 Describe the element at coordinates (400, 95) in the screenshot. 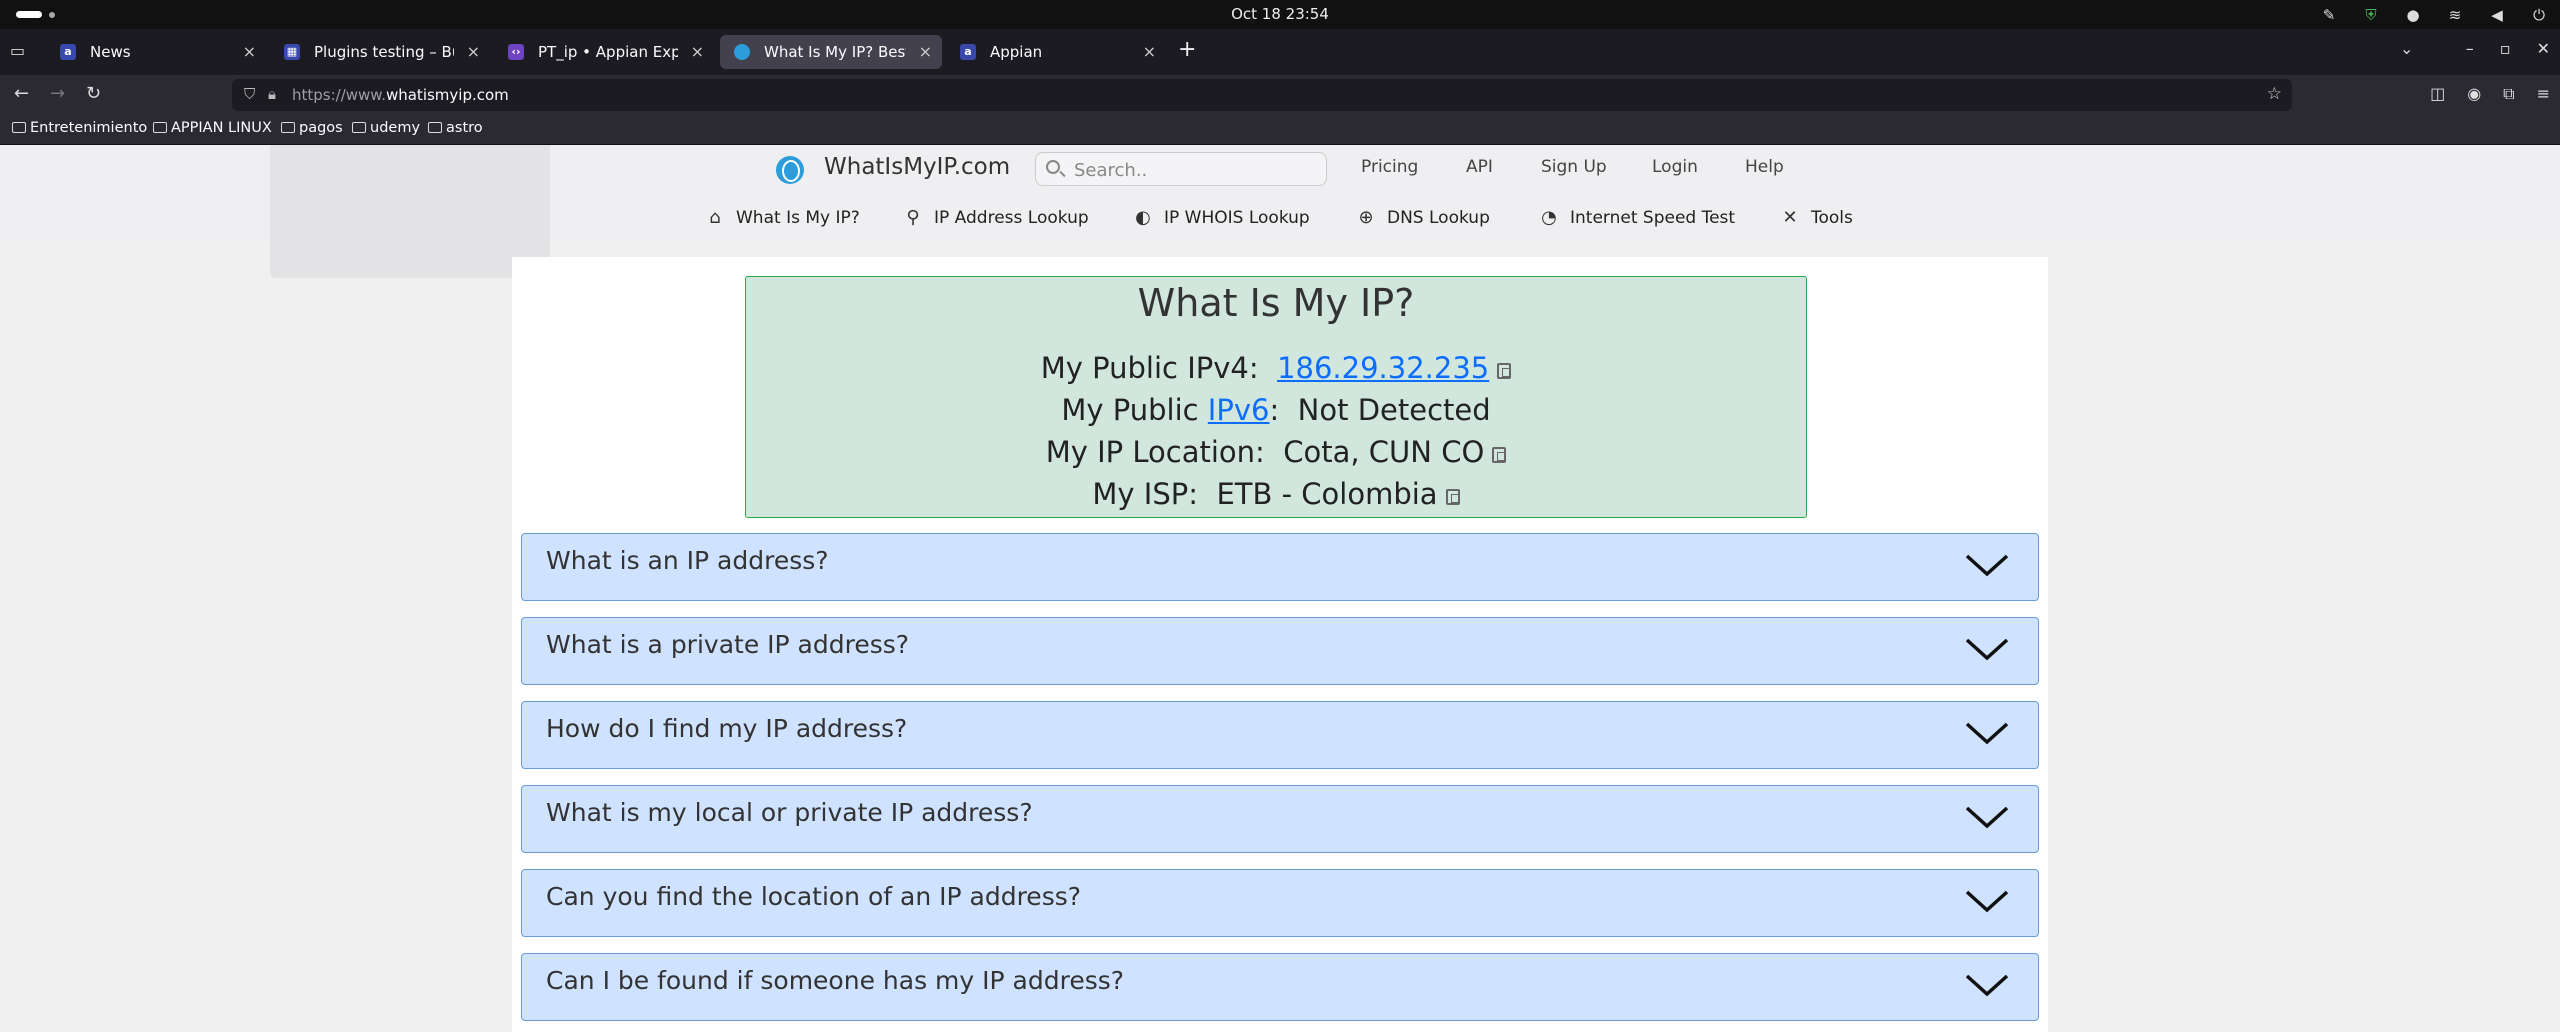

I see `url-text: https://www.whatismyip.com` at that location.